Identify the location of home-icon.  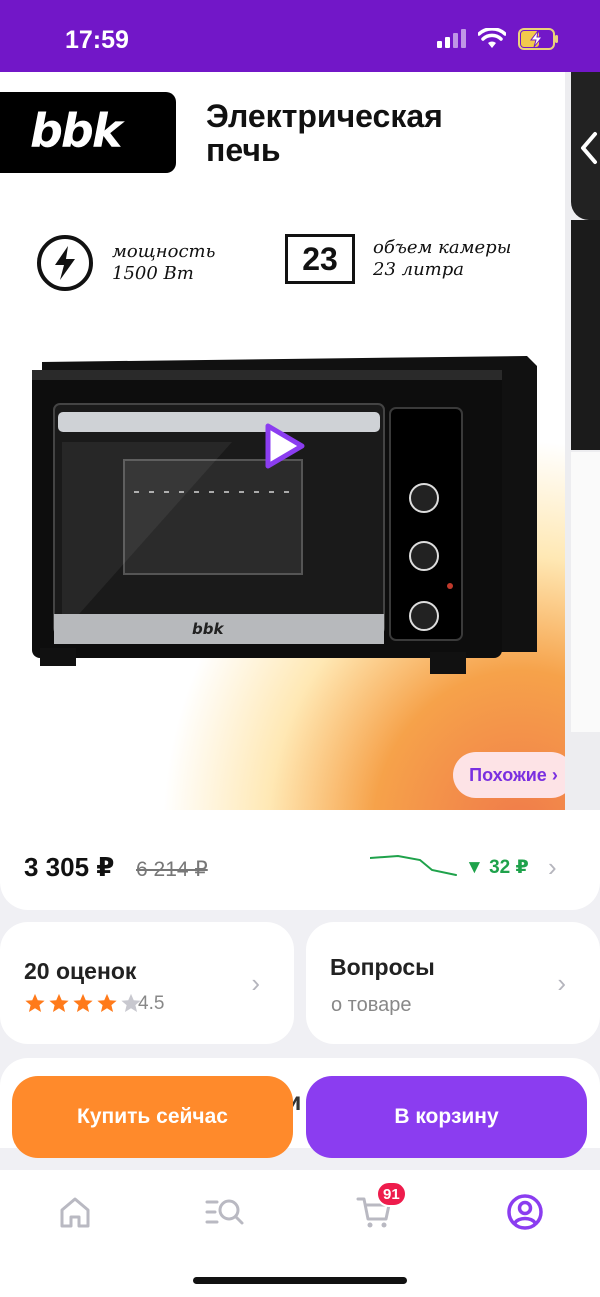
(75, 1212).